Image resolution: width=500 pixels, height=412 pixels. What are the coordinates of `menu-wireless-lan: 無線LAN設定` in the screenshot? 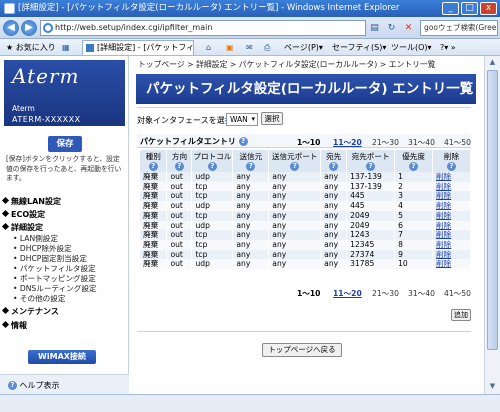 It's located at (31, 201).